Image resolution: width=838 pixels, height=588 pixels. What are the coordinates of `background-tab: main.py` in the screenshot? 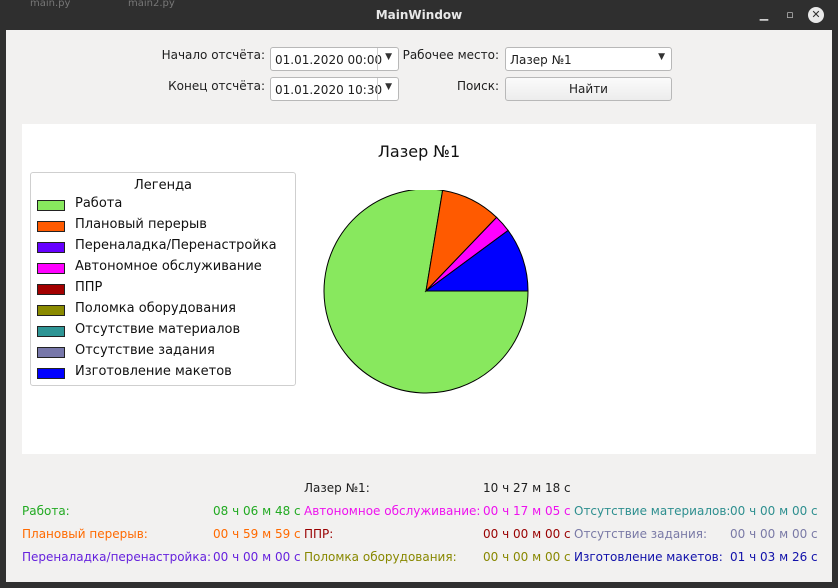 It's located at (50, 4).